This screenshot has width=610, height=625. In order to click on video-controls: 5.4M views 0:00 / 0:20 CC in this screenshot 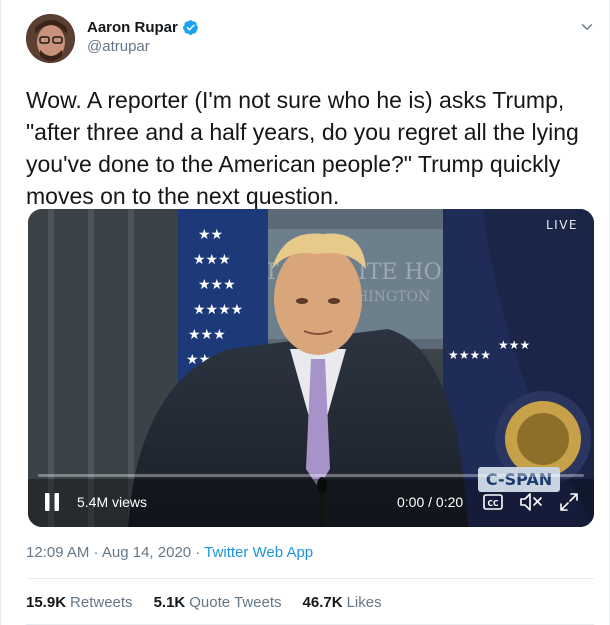, I will do `click(311, 503)`.